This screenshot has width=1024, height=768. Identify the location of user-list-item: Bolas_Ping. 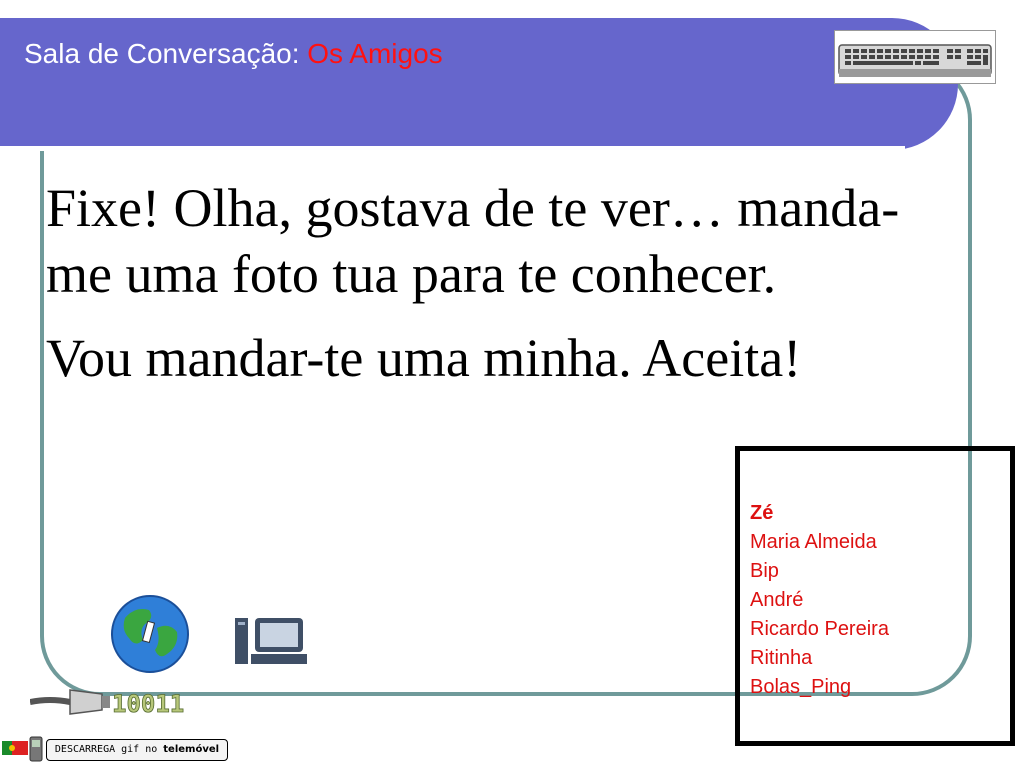
(819, 687).